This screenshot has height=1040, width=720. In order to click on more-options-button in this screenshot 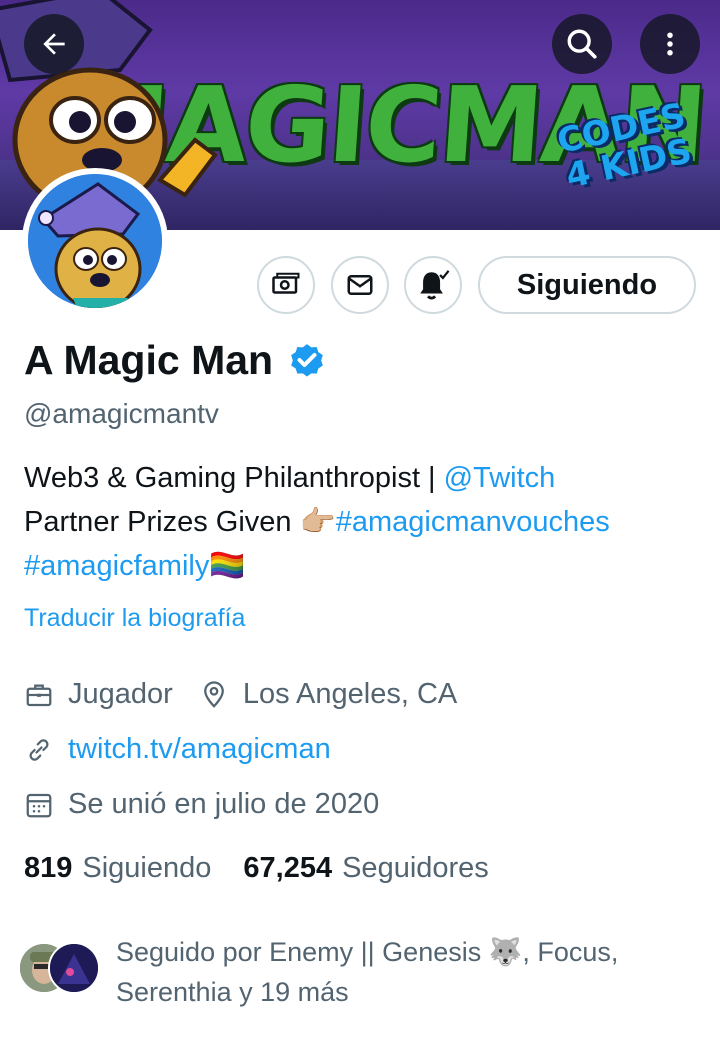, I will do `click(670, 44)`.